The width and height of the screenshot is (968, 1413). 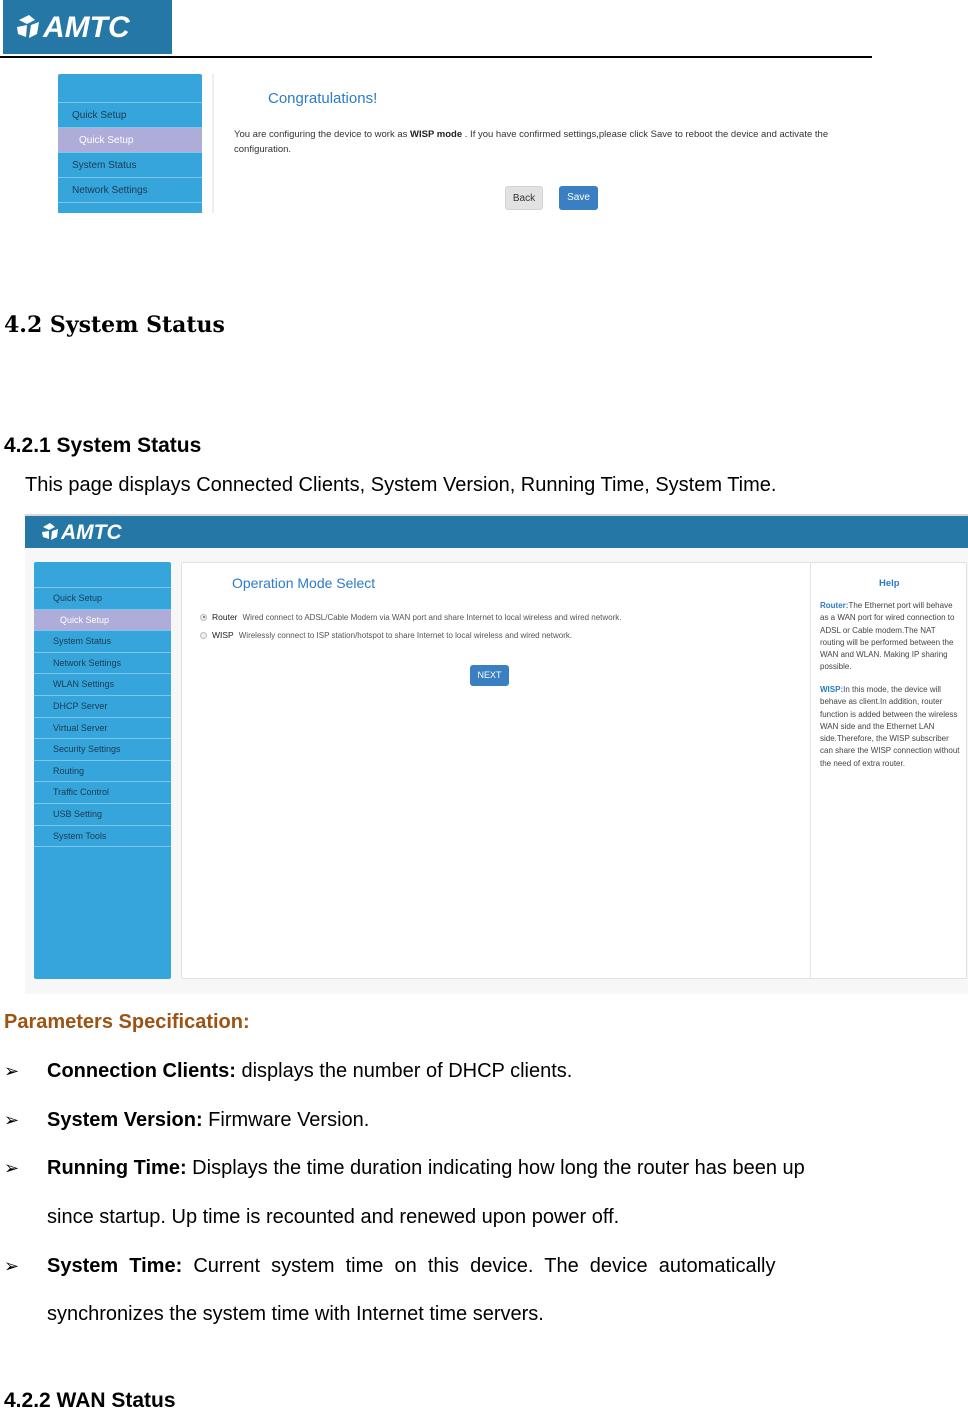 I want to click on s1-divider, so click(x=213, y=143).